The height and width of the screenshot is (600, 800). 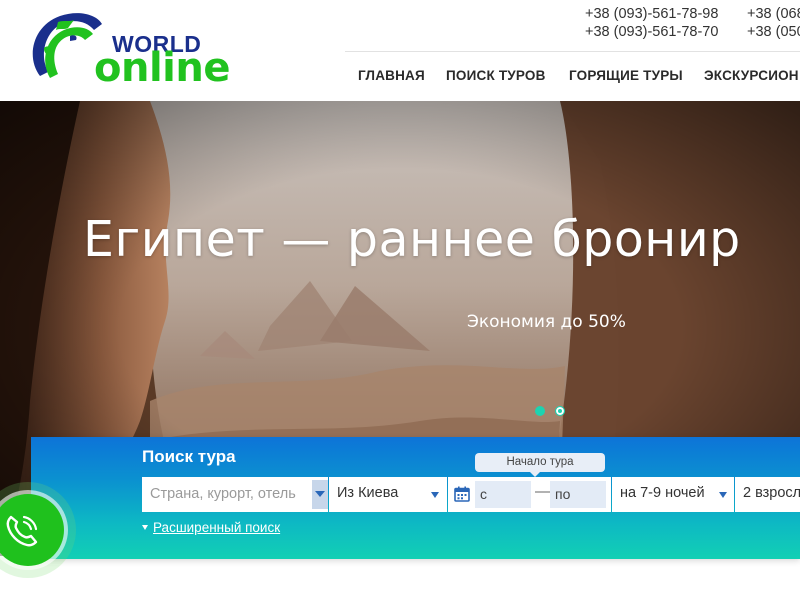 I want to click on country-dropdown-button, so click(x=320, y=494).